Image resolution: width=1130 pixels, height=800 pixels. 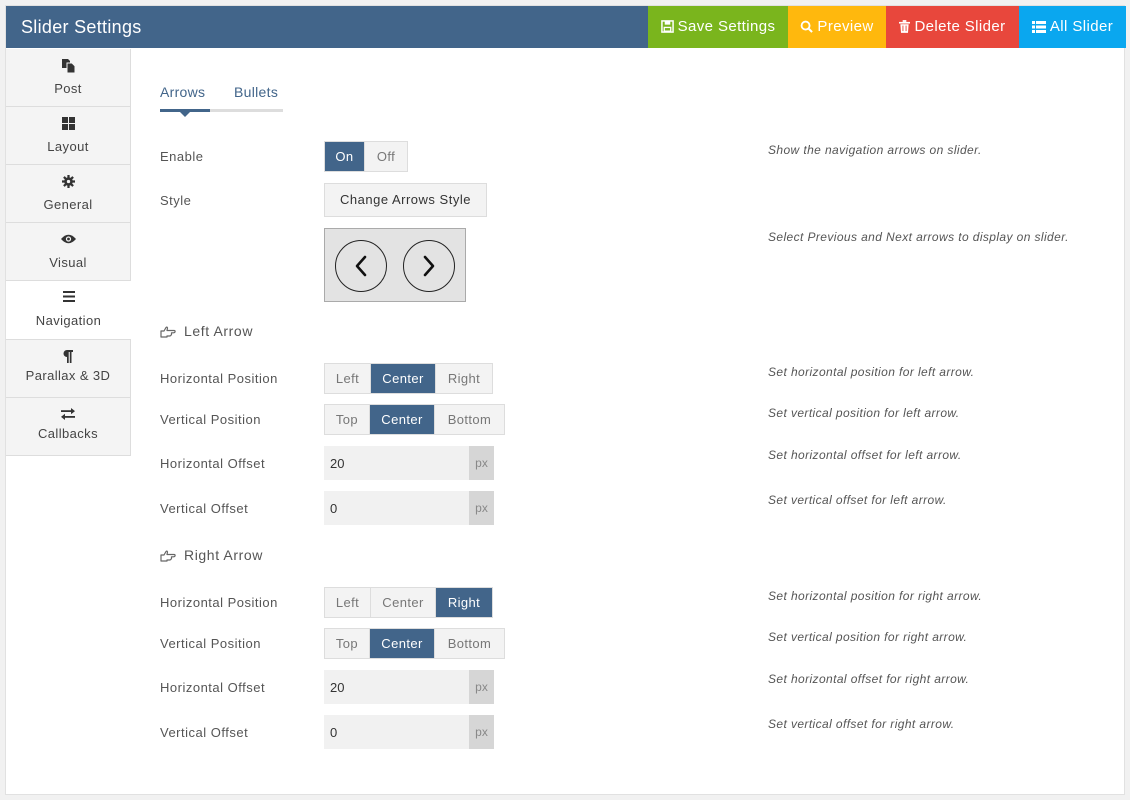 What do you see at coordinates (871, 372) in the screenshot?
I see `left-hpos-description: Set horizontal position for left arrow.` at bounding box center [871, 372].